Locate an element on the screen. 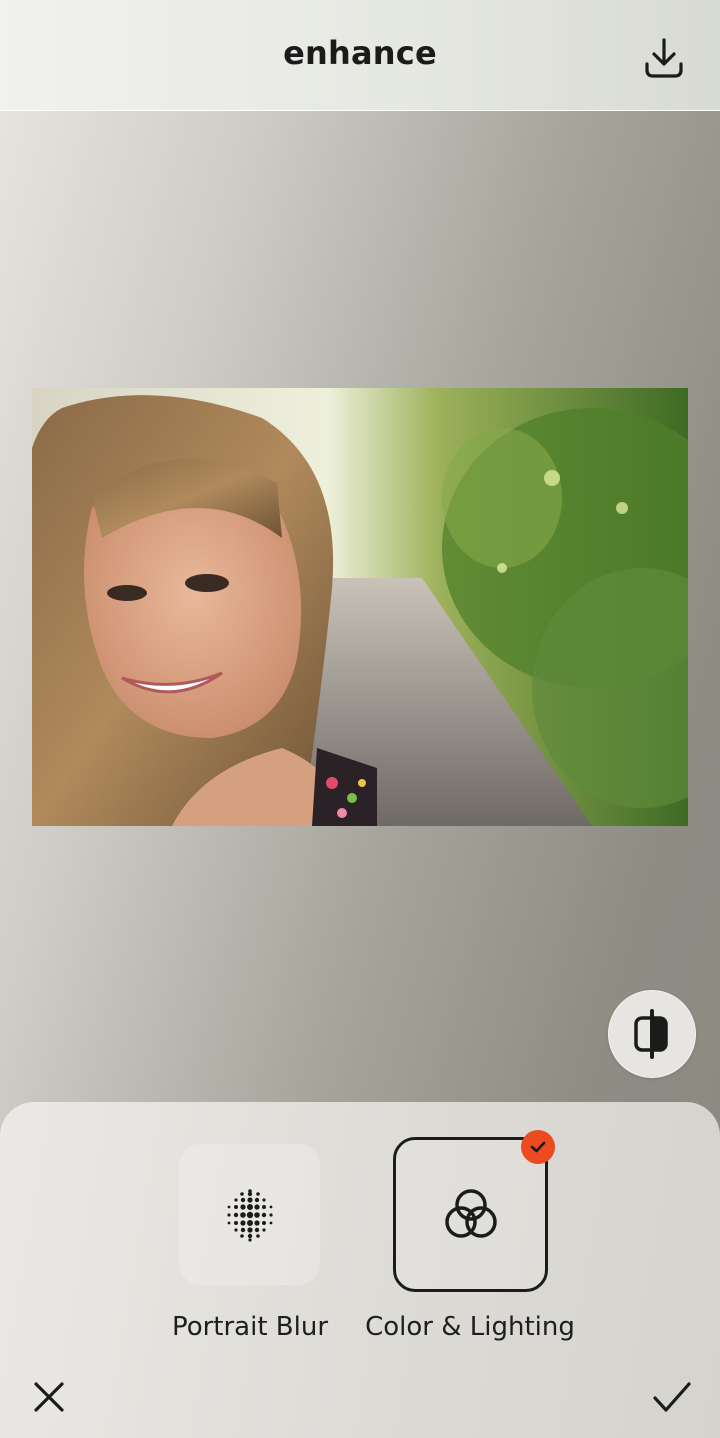  tool-portrait-blur is located at coordinates (249, 1214).